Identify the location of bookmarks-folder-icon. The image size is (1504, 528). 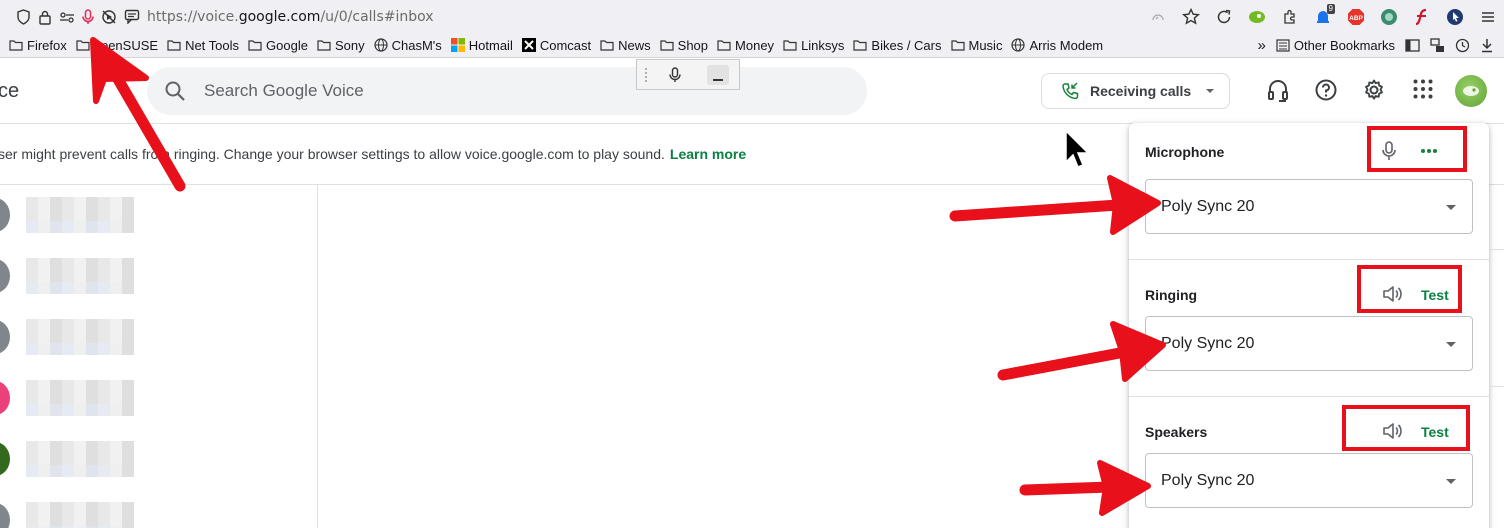
(1283, 45).